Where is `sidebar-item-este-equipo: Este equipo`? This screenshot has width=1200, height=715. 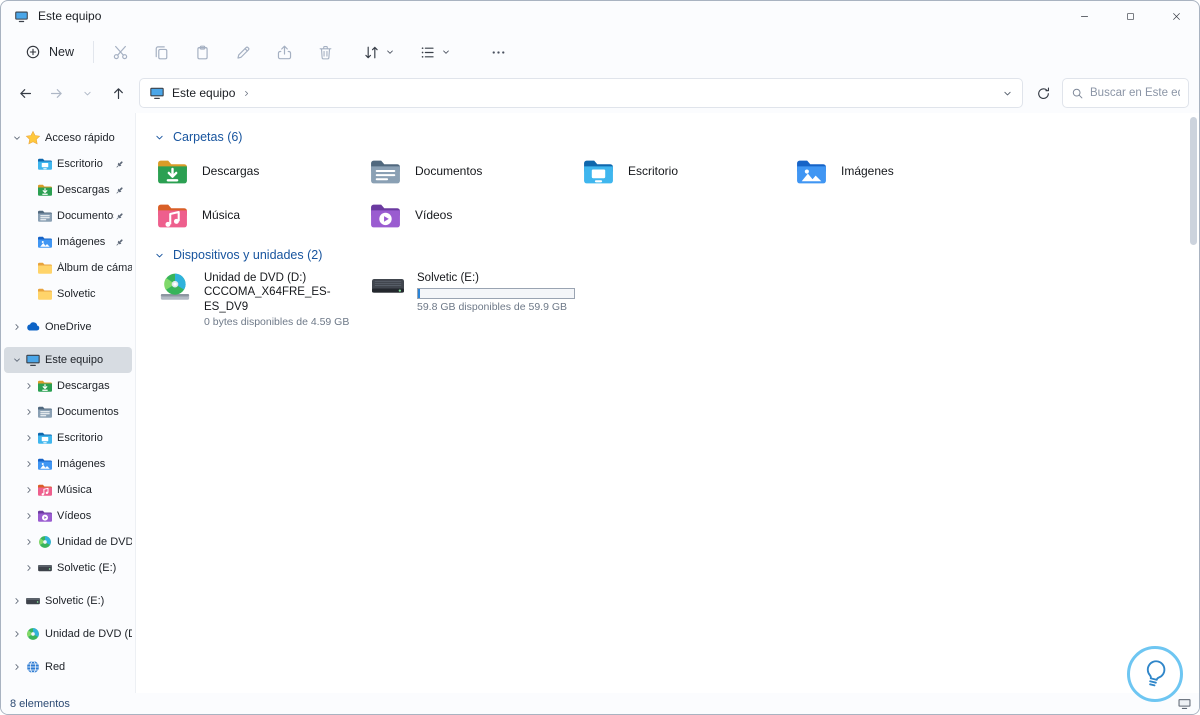 sidebar-item-este-equipo: Este equipo is located at coordinates (68, 360).